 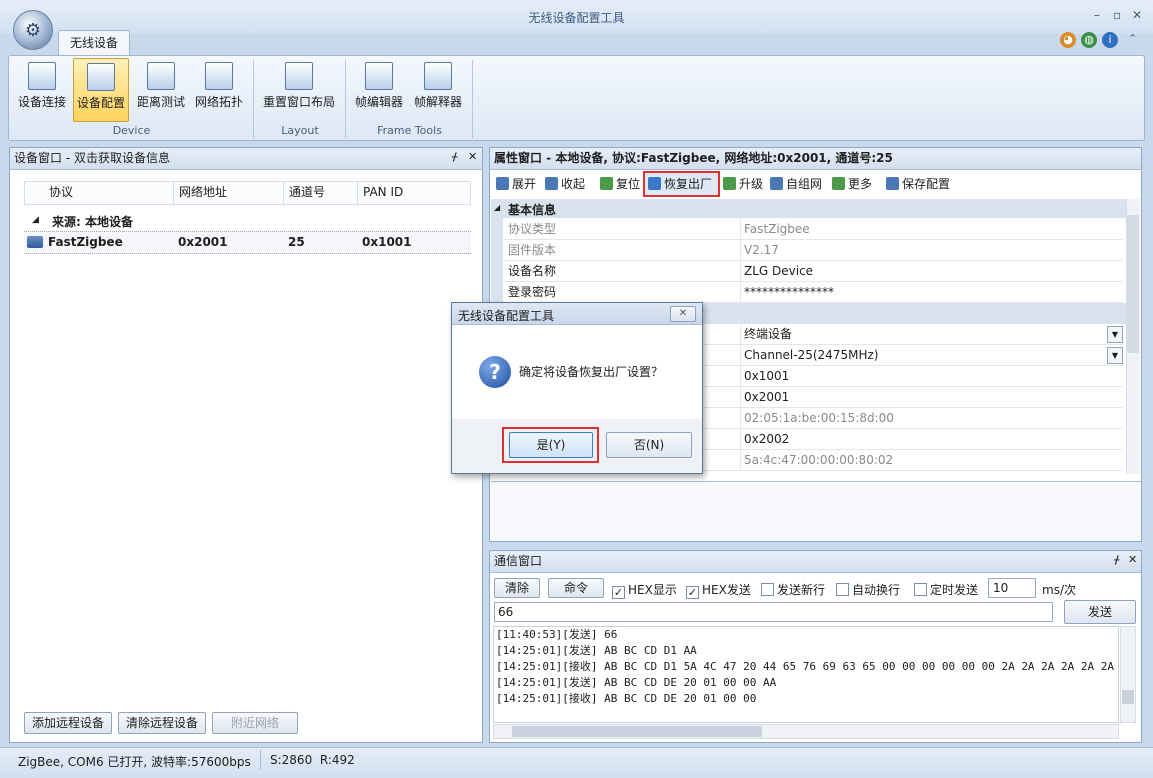 What do you see at coordinates (729, 183) in the screenshot?
I see `upgrade-icon` at bounding box center [729, 183].